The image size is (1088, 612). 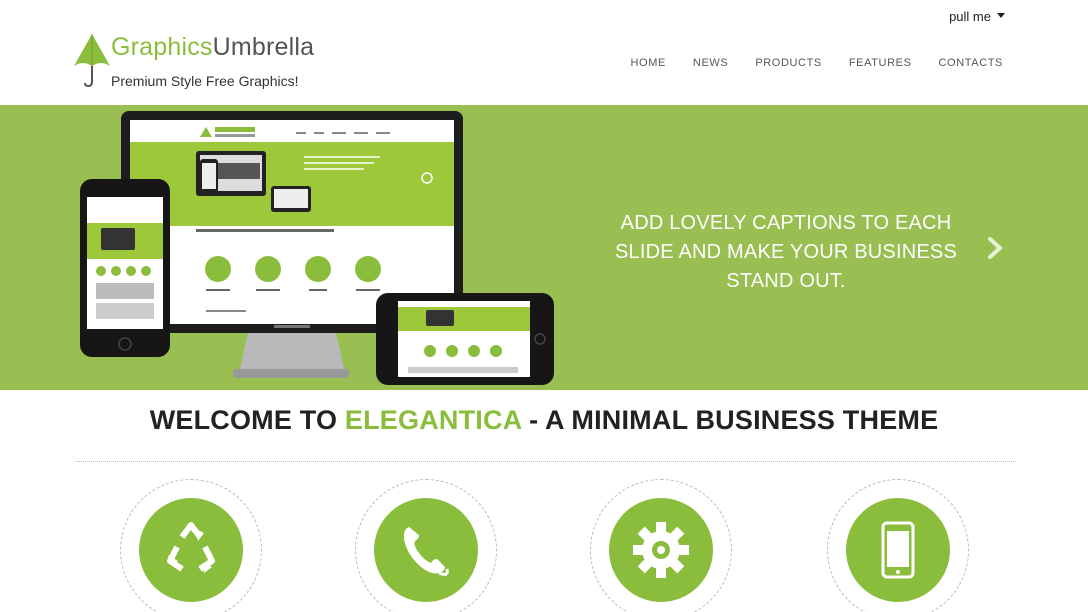 What do you see at coordinates (247, 420) in the screenshot?
I see `welcome-prefix: WELCOME TO` at bounding box center [247, 420].